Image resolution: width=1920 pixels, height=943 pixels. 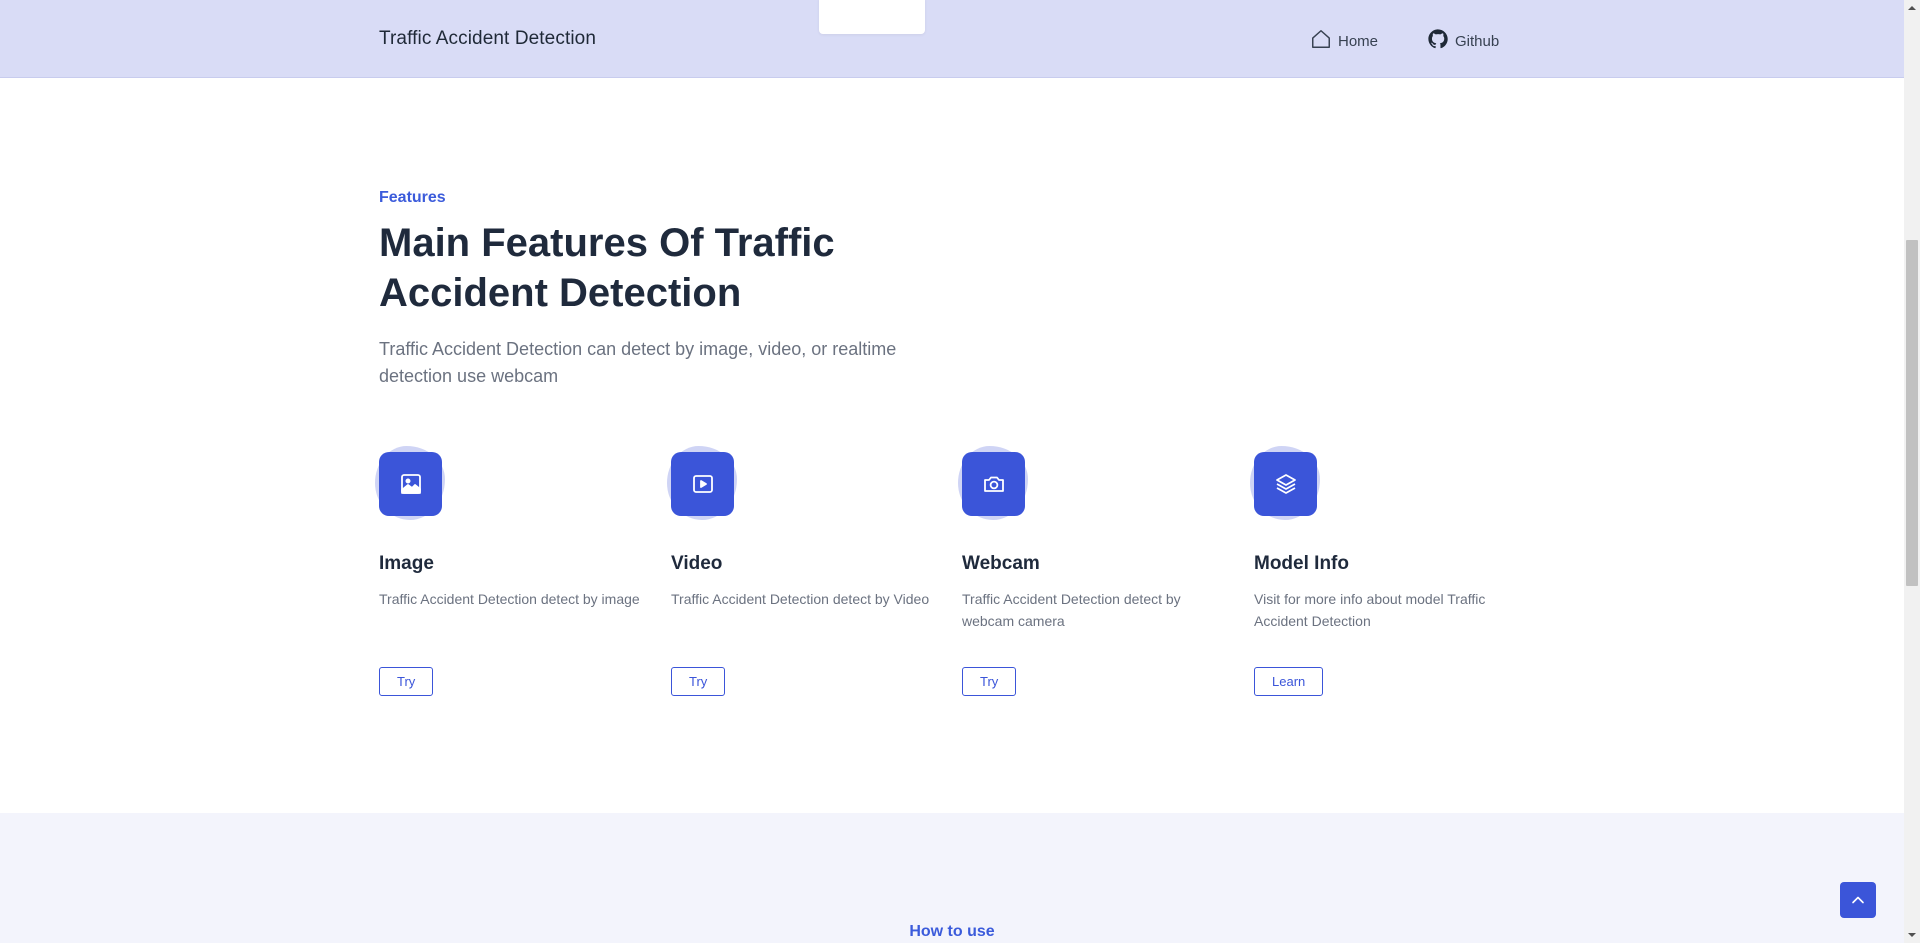 I want to click on features-eyebrow: Features, so click(x=412, y=197).